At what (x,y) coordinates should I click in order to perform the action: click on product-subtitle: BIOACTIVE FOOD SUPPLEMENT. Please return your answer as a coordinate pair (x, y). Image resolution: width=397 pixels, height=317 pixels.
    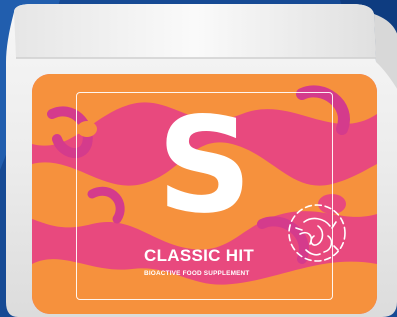
    Looking at the image, I should click on (197, 273).